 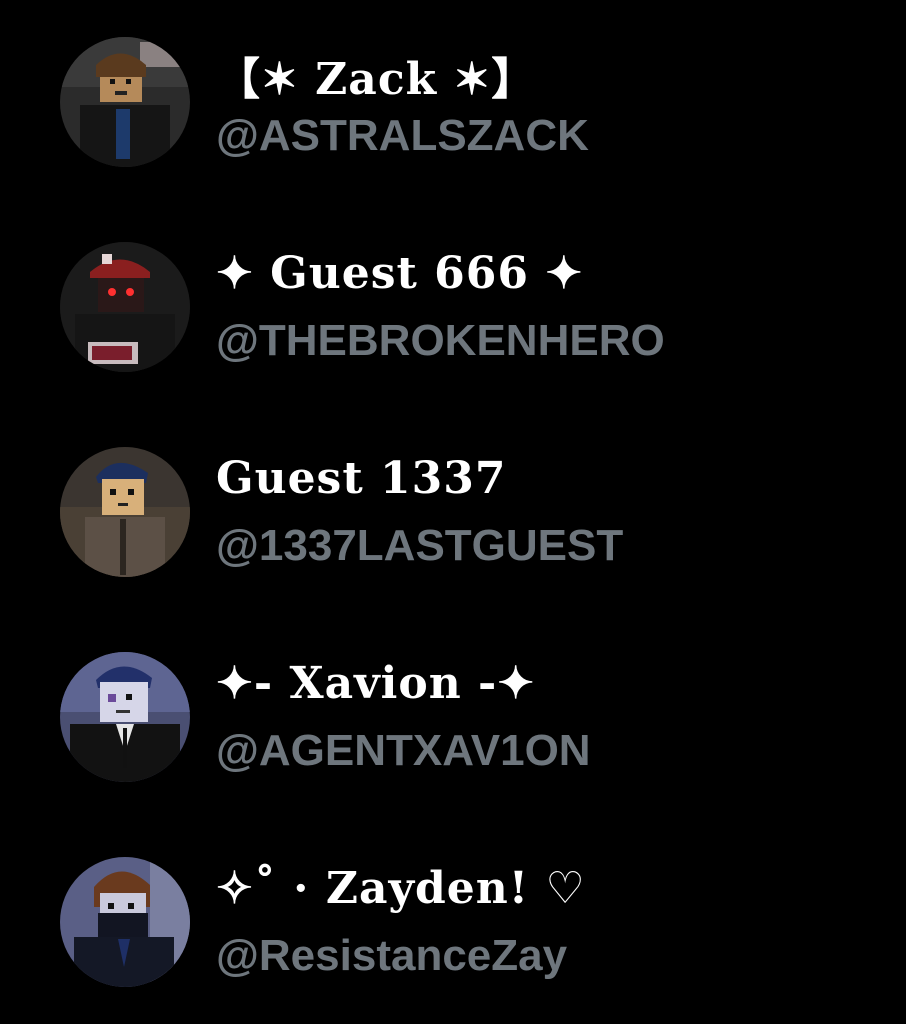 What do you see at coordinates (376, 79) in the screenshot?
I see `display-name: 【✶ Zack ✶】` at bounding box center [376, 79].